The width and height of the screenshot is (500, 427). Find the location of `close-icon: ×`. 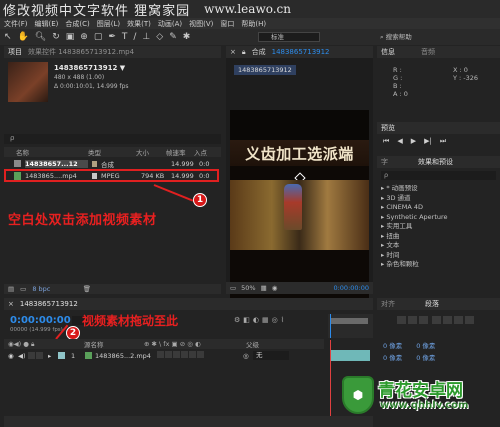

close-icon: × is located at coordinates (233, 52).